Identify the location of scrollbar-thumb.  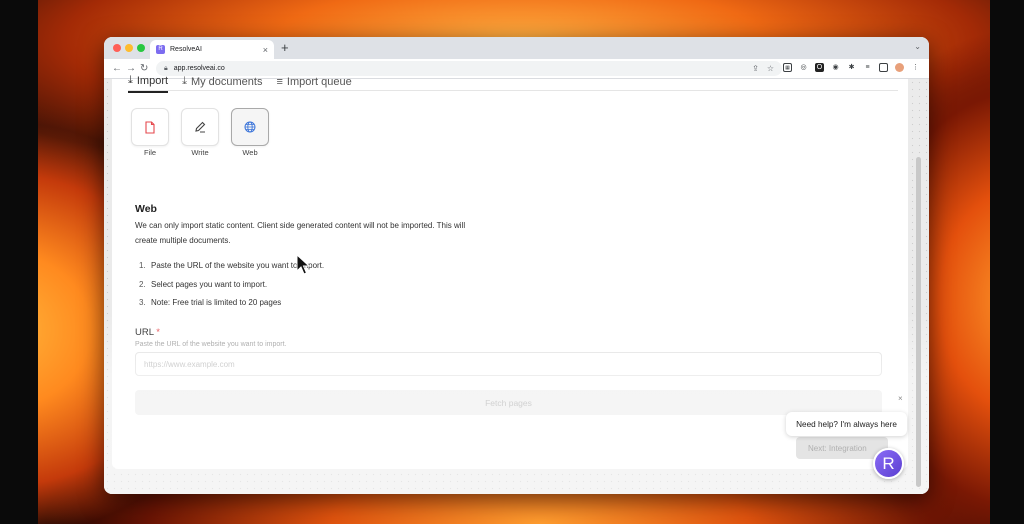
(918, 322).